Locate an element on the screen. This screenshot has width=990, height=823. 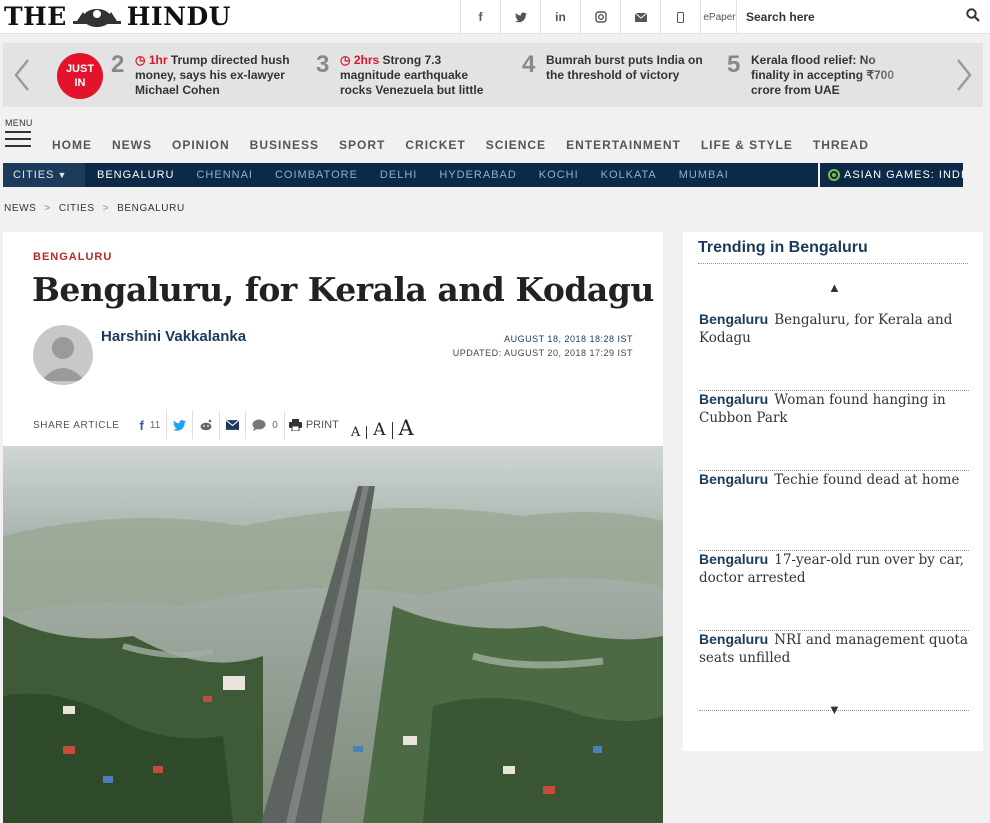
nav-sport: SPORT is located at coordinates (362, 145).